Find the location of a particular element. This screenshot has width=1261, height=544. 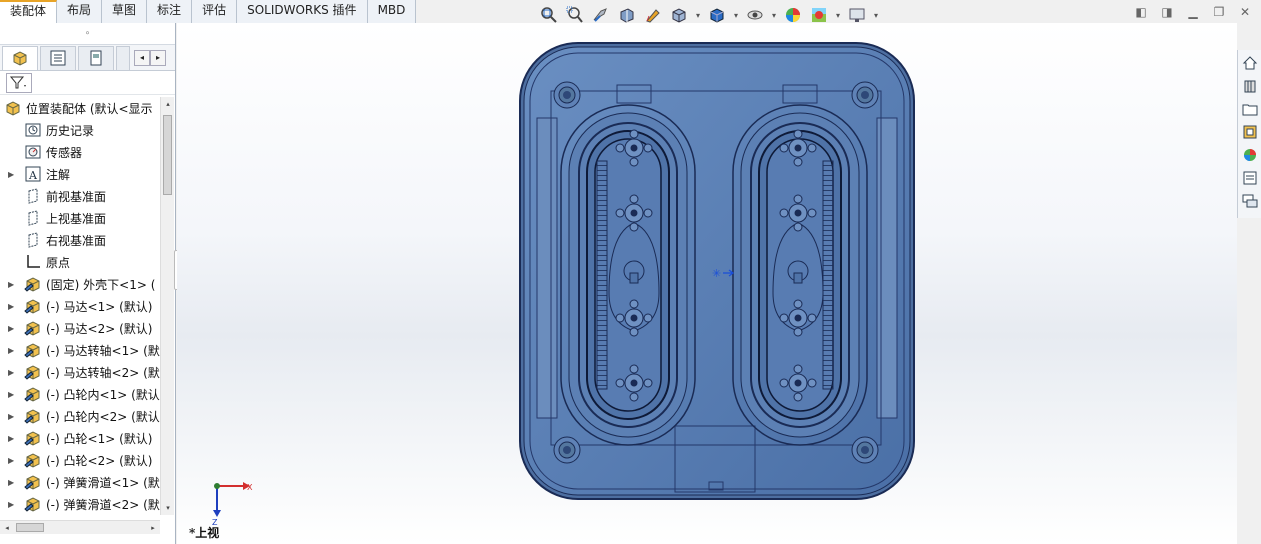

tree-item: ▶ A 注解 is located at coordinates (80, 174).